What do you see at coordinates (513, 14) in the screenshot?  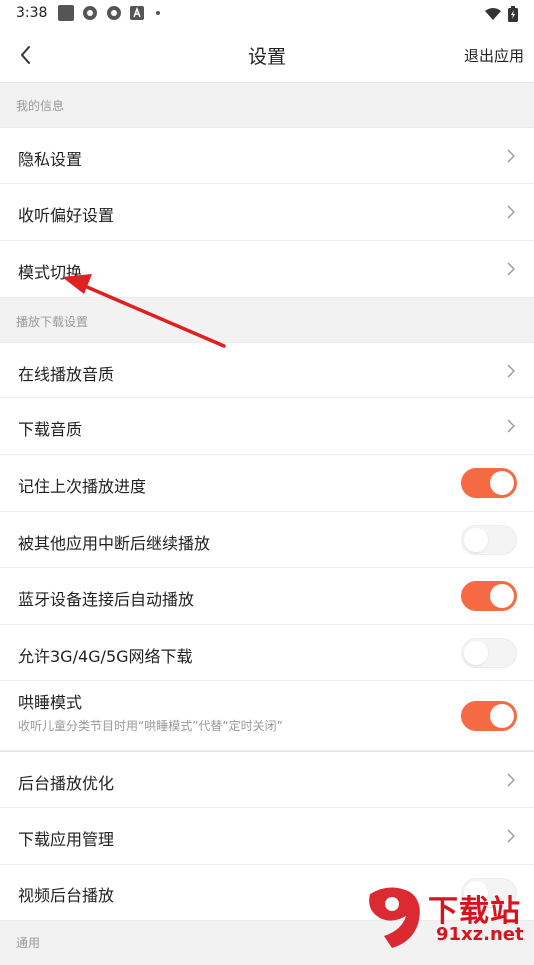 I see `battery-icon` at bounding box center [513, 14].